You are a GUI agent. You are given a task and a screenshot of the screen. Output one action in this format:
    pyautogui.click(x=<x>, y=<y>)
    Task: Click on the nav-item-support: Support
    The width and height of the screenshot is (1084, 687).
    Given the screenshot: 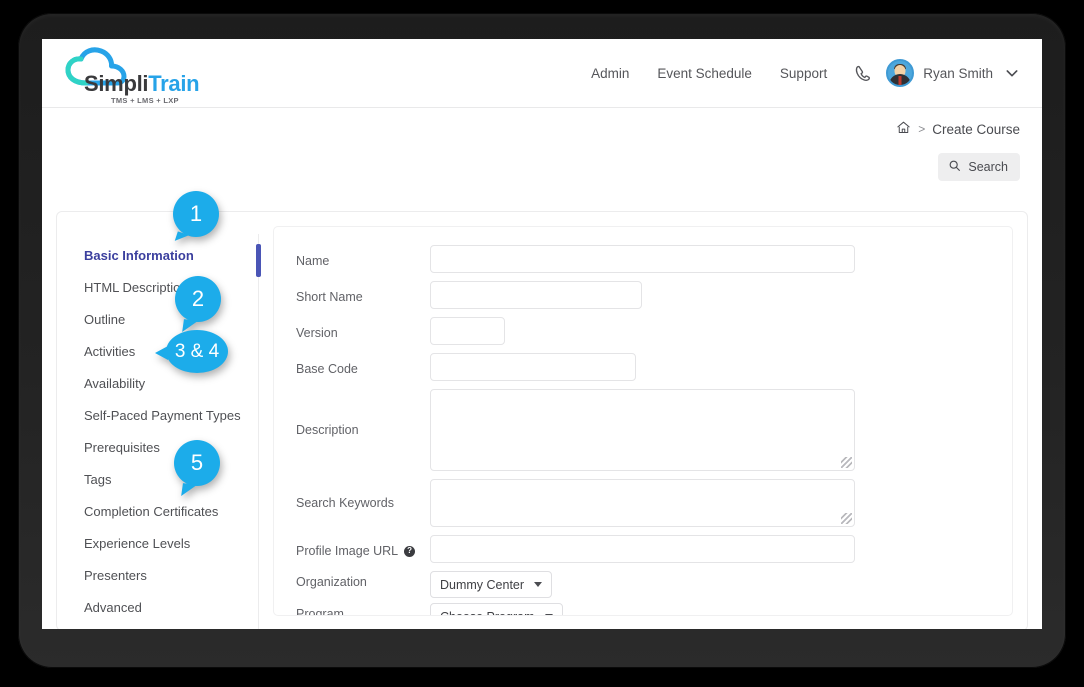 What is the action you would take?
    pyautogui.click(x=803, y=73)
    